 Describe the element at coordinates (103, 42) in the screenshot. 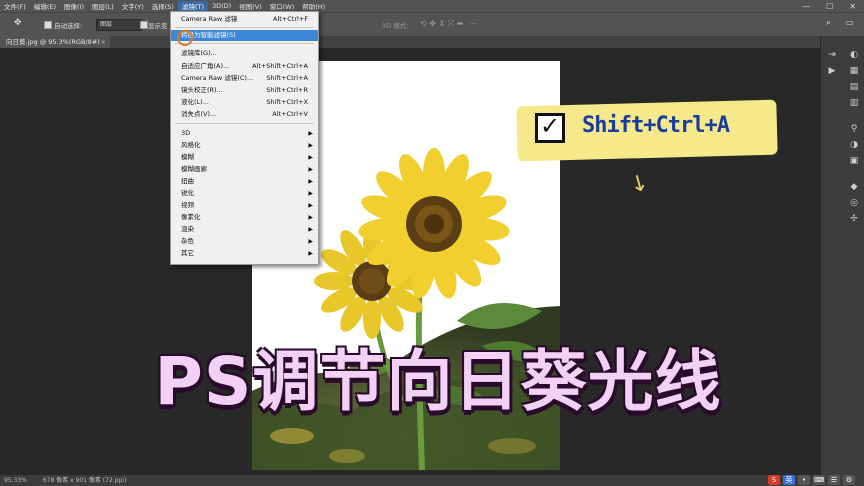

I see `close-tab-icon: ×` at that location.